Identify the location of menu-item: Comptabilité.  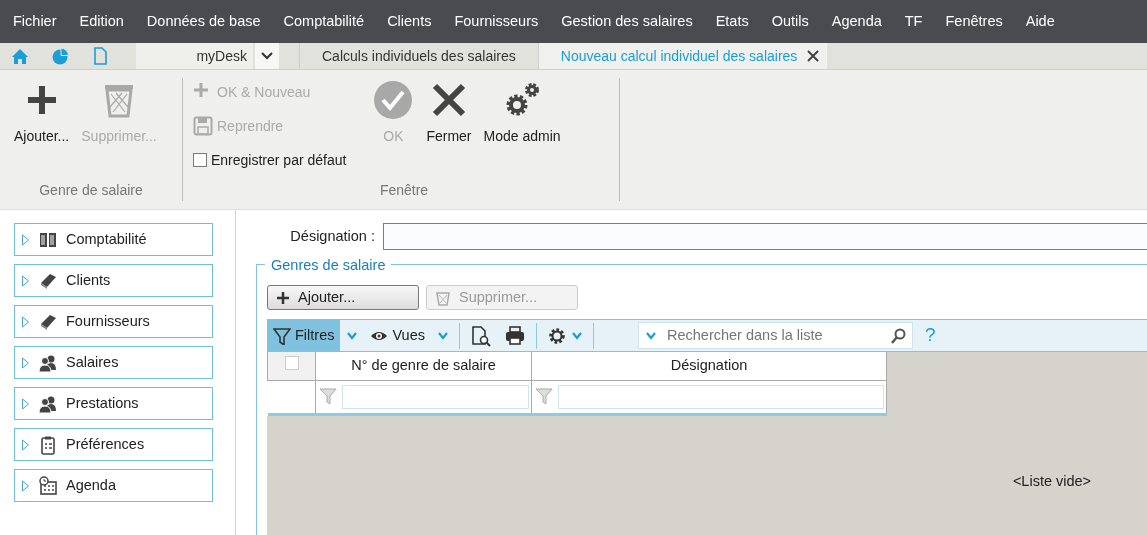
(326, 21).